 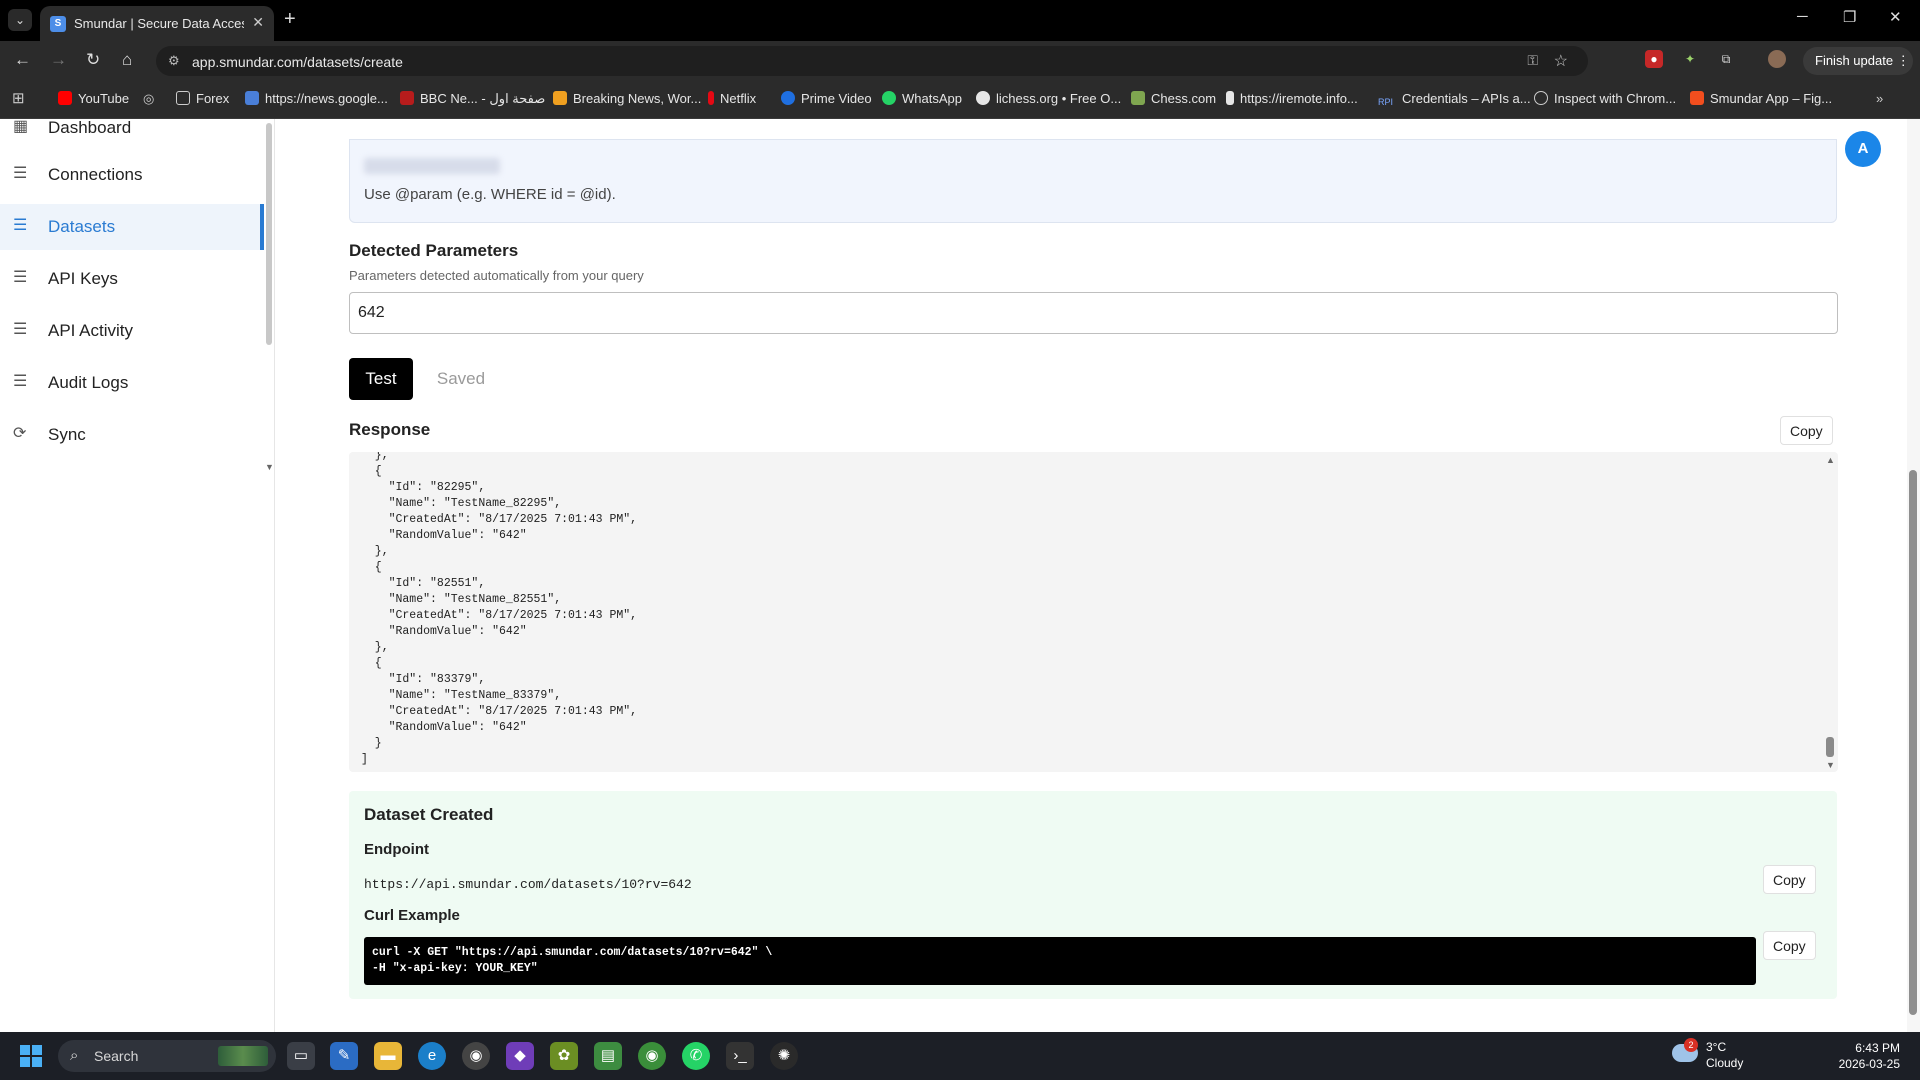 I want to click on sidebar-item-audit-logs: ☰ Audit Logs, so click(x=132, y=383).